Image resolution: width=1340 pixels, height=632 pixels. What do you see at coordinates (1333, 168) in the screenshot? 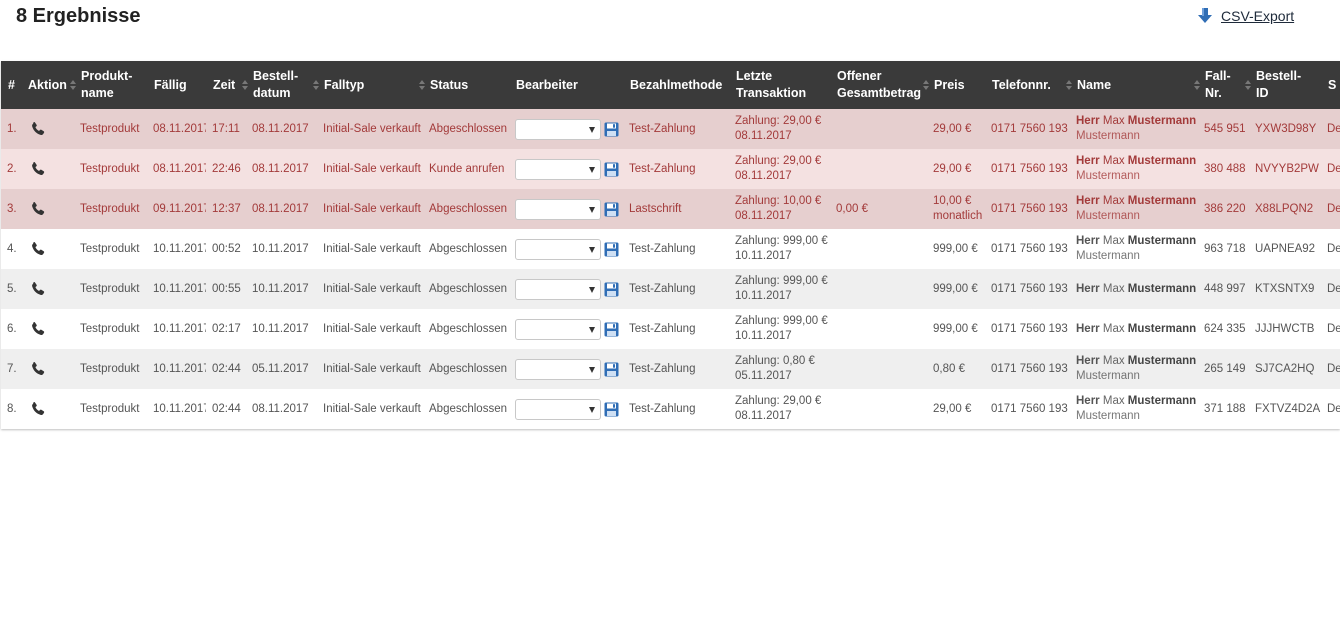
I see `truncated-column: De` at bounding box center [1333, 168].